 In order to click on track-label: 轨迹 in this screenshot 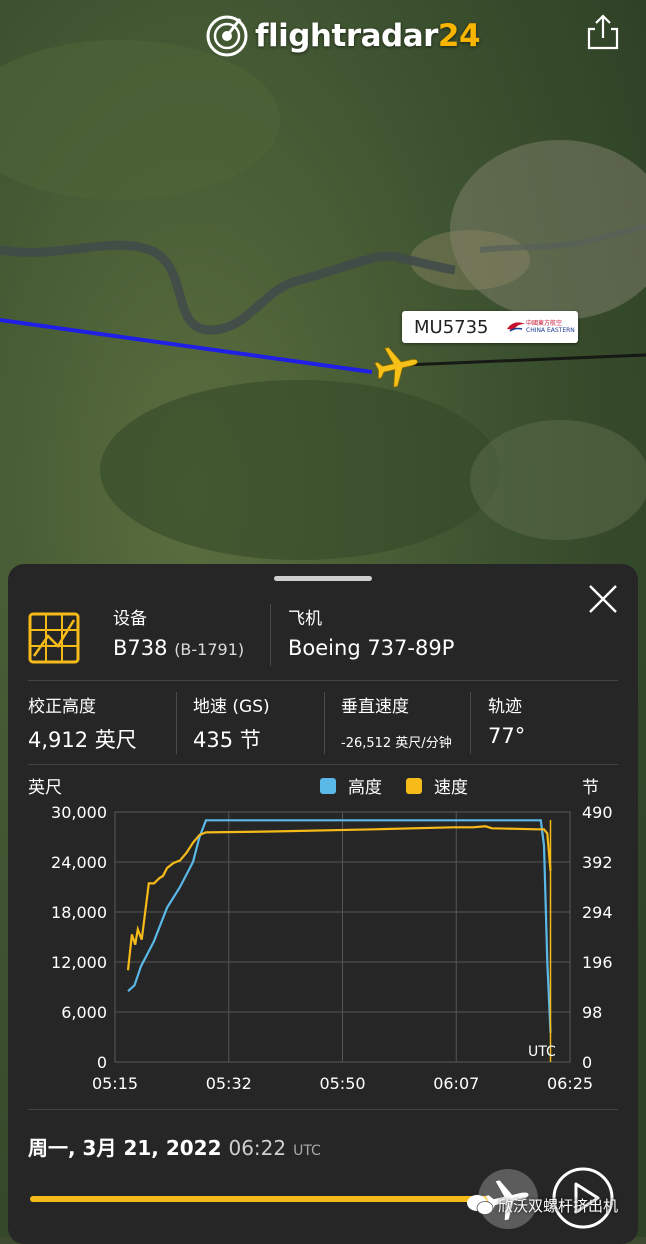, I will do `click(505, 707)`.